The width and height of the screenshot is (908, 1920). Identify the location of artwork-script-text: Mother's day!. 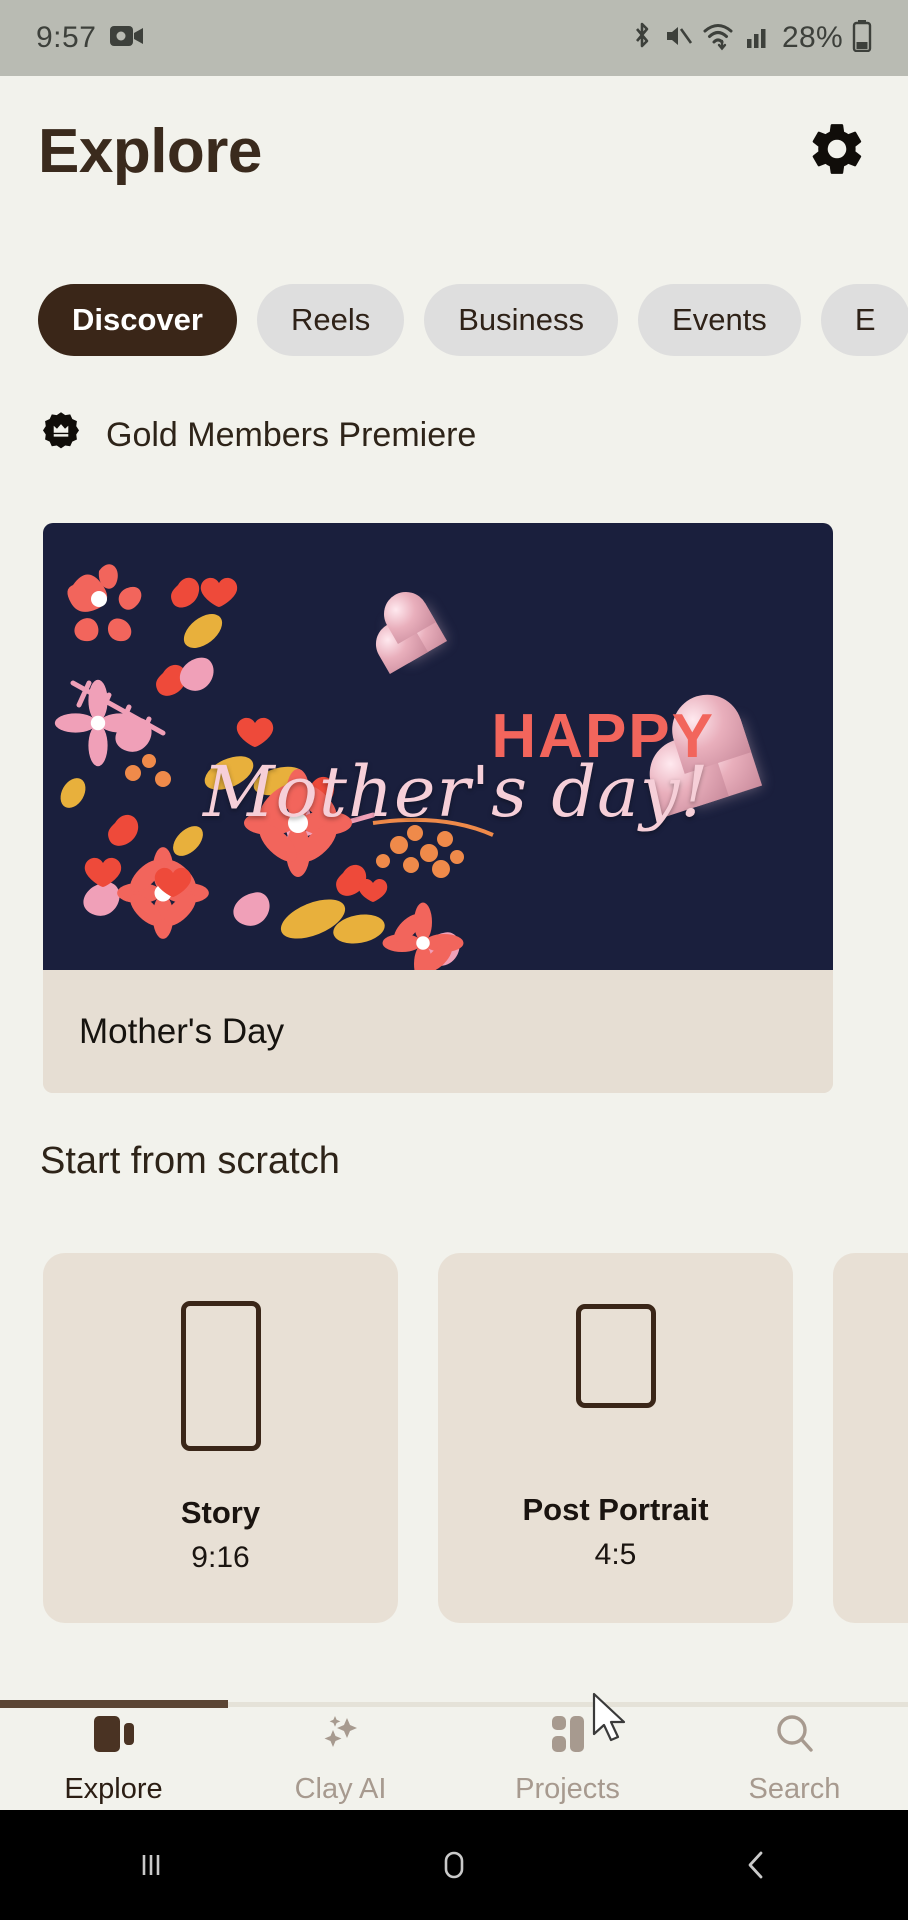
(456, 792).